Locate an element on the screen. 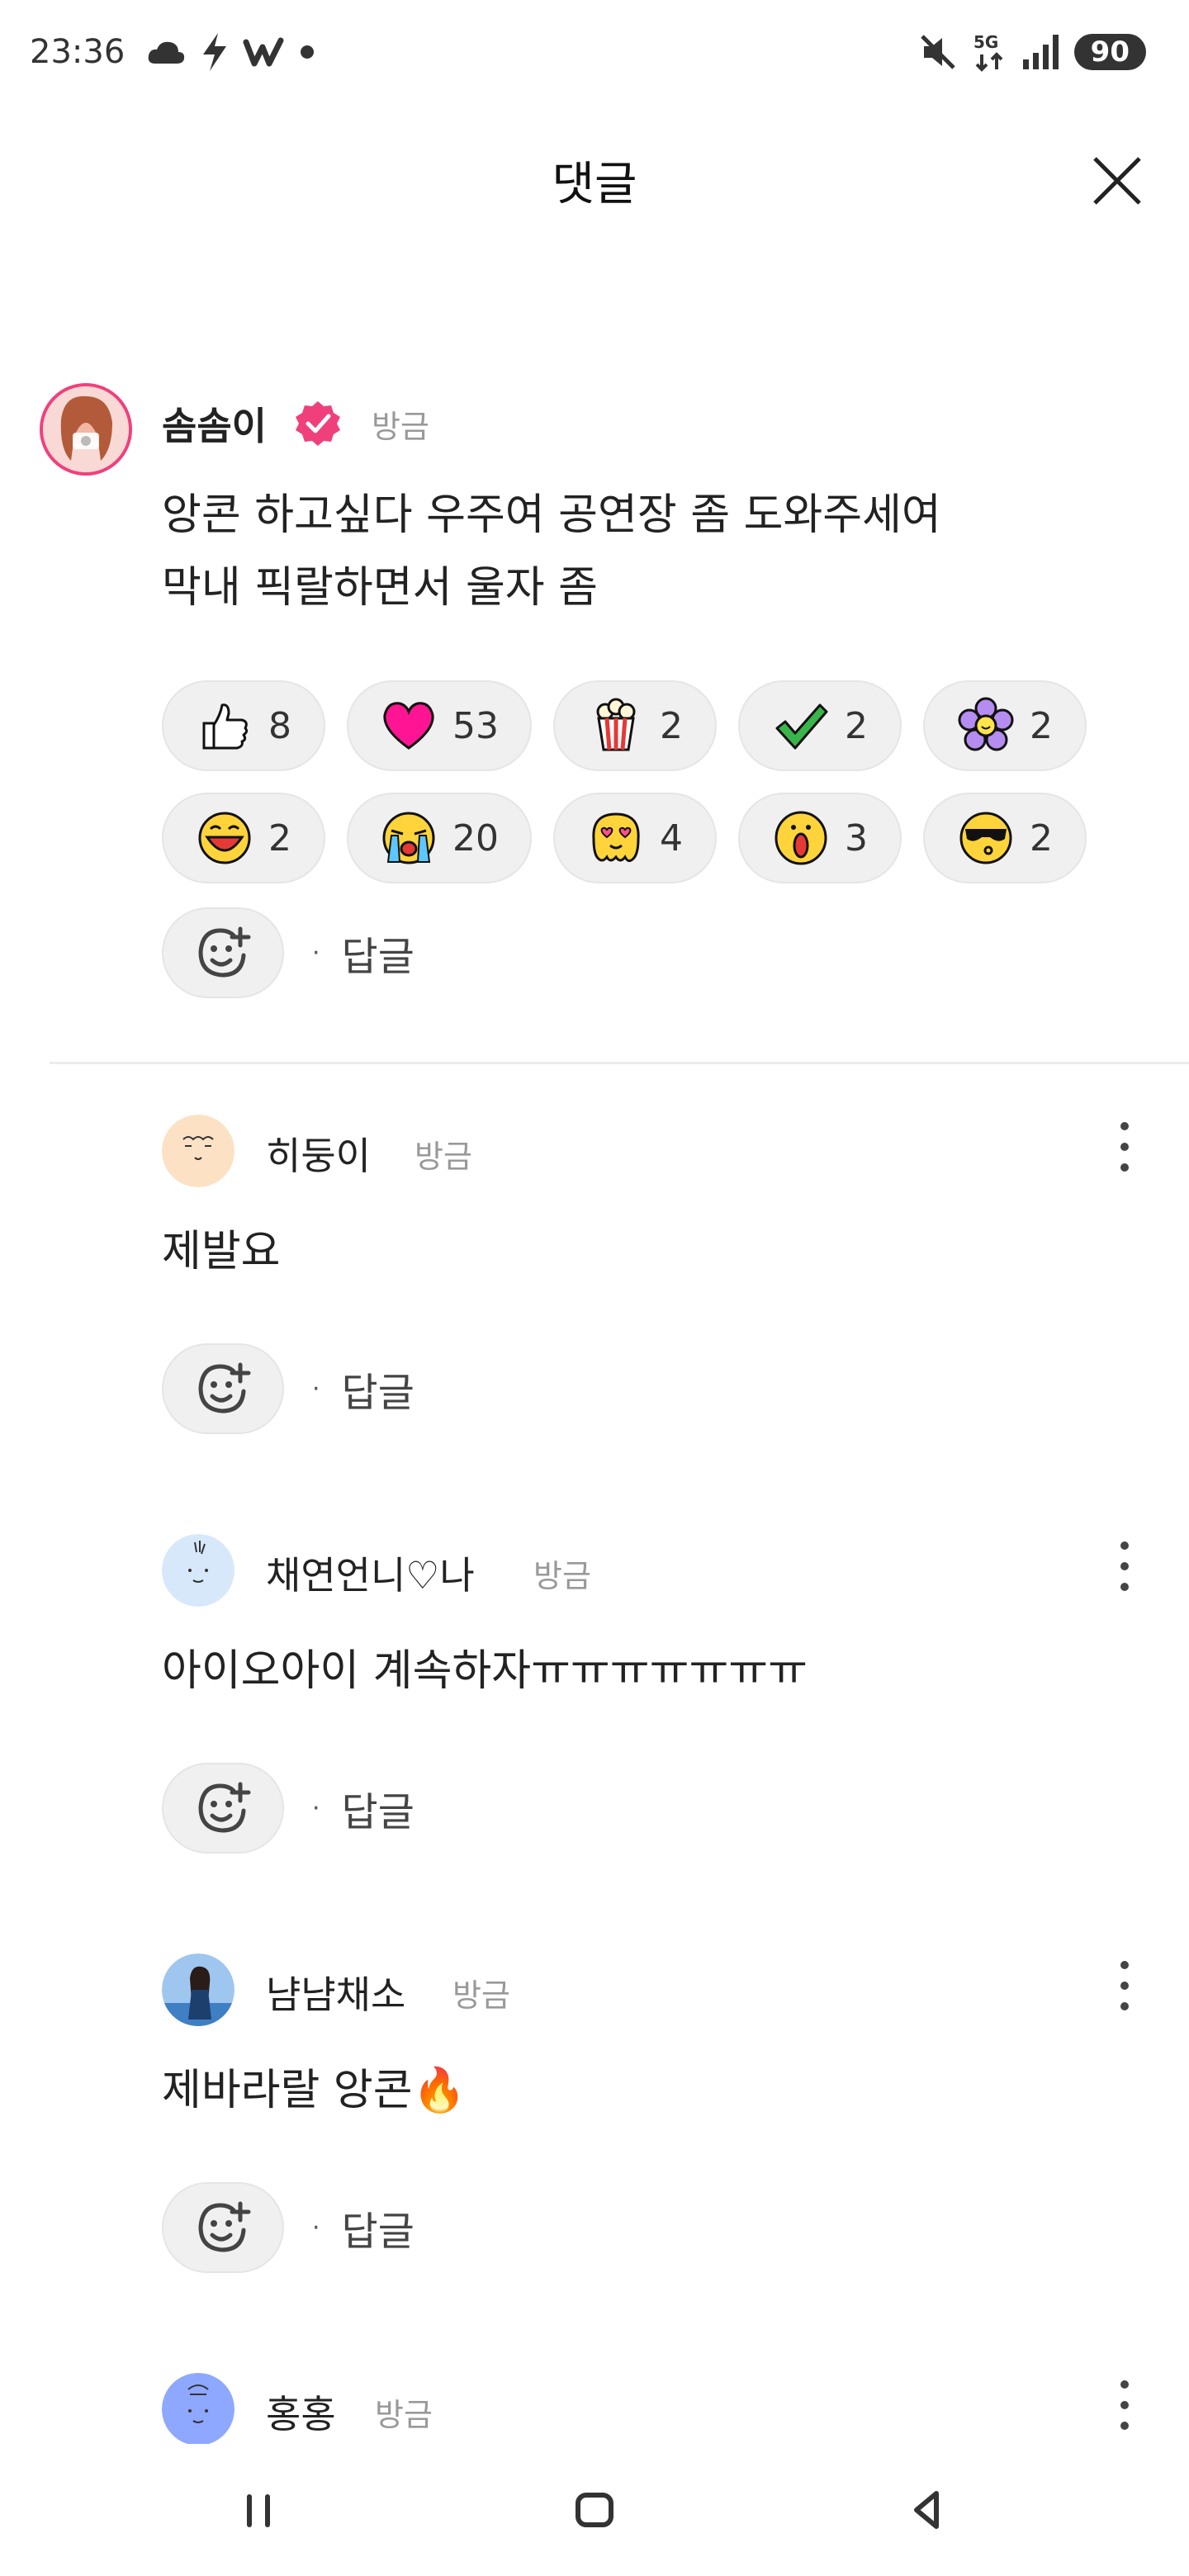 Image resolution: width=1189 pixels, height=2576 pixels. header: 댓글 is located at coordinates (594, 177).